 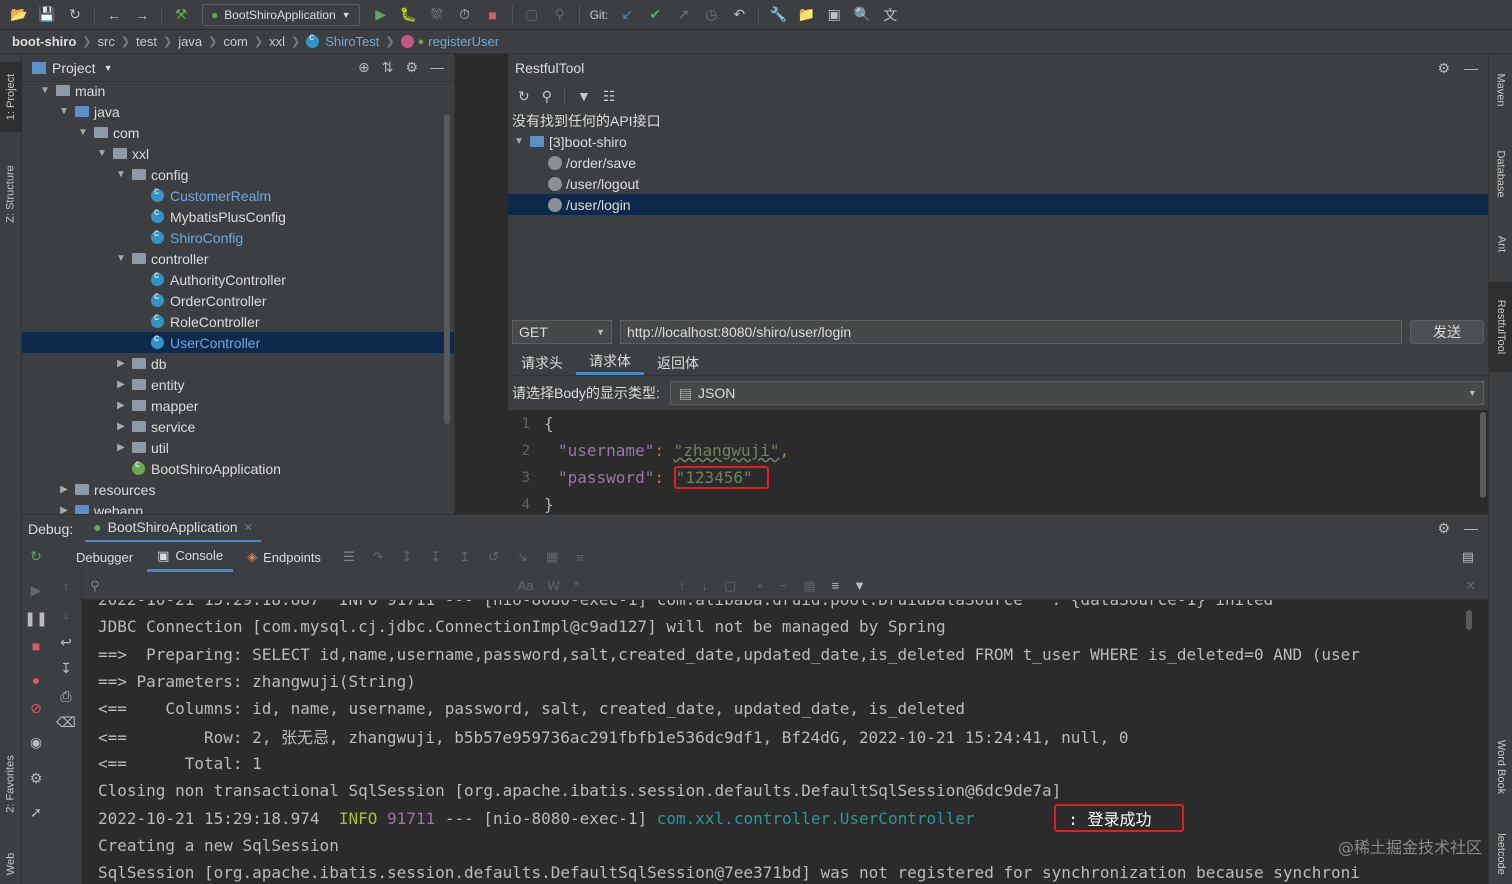 What do you see at coordinates (238, 195) in the screenshot?
I see `tree-item: CustomerRealm` at bounding box center [238, 195].